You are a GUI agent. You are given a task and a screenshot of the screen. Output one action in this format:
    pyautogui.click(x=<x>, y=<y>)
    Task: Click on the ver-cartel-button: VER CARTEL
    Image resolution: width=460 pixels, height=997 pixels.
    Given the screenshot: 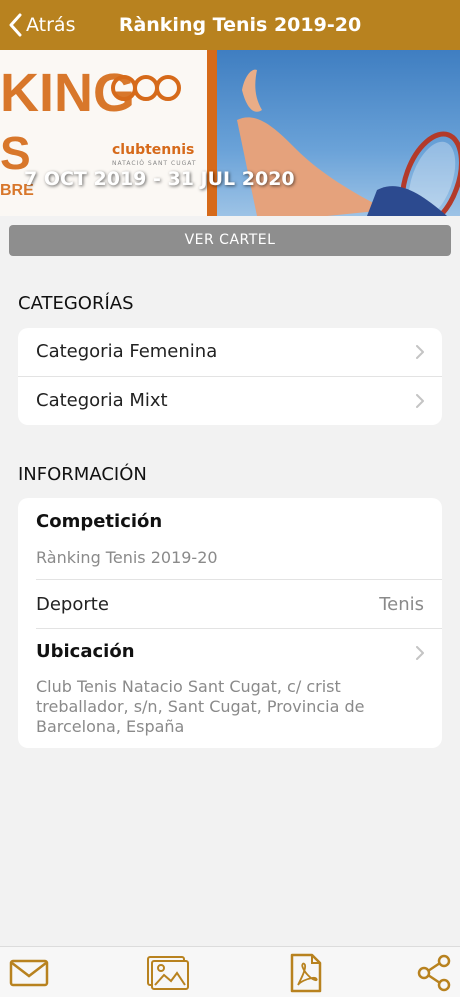 What is the action you would take?
    pyautogui.click(x=230, y=240)
    